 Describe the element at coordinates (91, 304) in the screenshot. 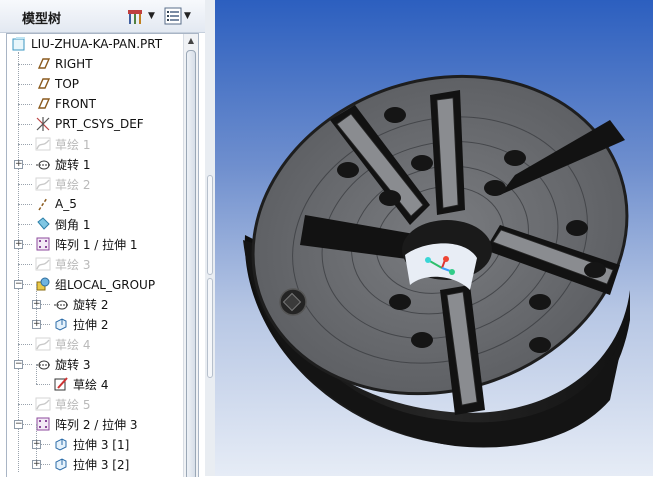

I see `tree-item-label: 旋转 2` at that location.